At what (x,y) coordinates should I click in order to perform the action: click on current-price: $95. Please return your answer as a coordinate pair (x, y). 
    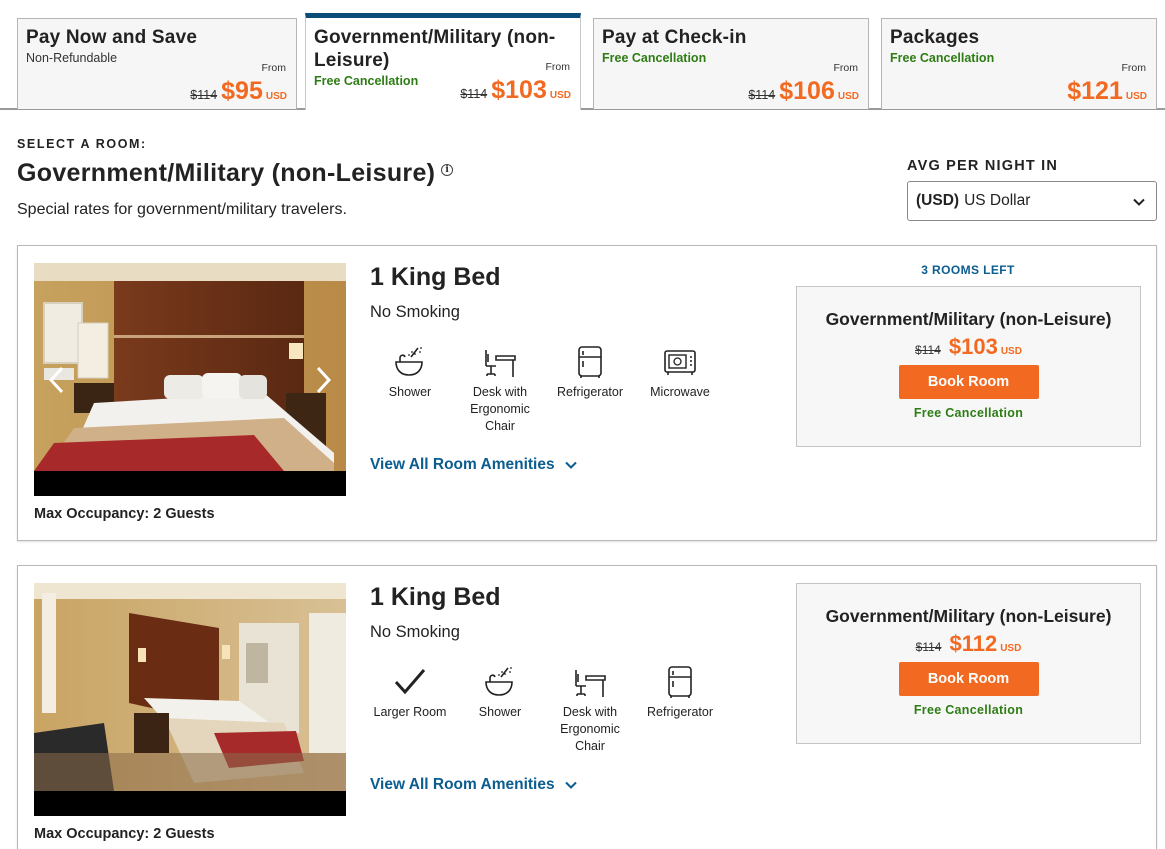
    Looking at the image, I should click on (242, 91).